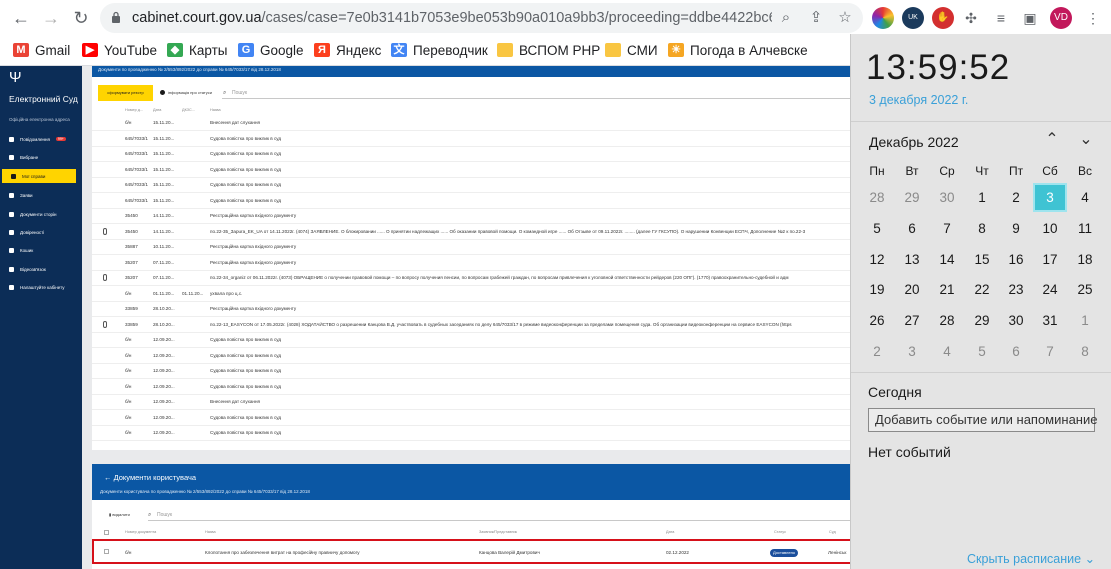 The image size is (1111, 569). What do you see at coordinates (1050, 289) in the screenshot?
I see `calendar-day: 24` at bounding box center [1050, 289].